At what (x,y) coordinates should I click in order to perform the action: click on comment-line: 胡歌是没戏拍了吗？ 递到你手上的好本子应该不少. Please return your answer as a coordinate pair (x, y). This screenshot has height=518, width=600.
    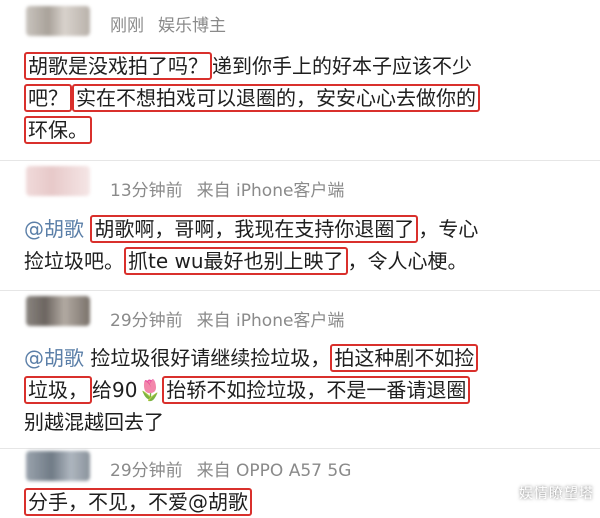
    Looking at the image, I should click on (304, 66).